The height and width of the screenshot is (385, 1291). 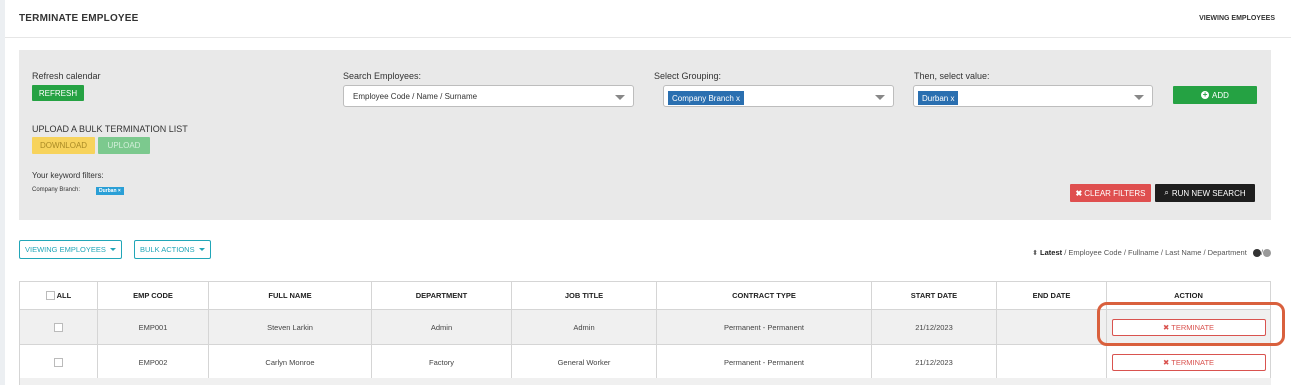 What do you see at coordinates (64, 295) in the screenshot?
I see `col-all-label: ALL` at bounding box center [64, 295].